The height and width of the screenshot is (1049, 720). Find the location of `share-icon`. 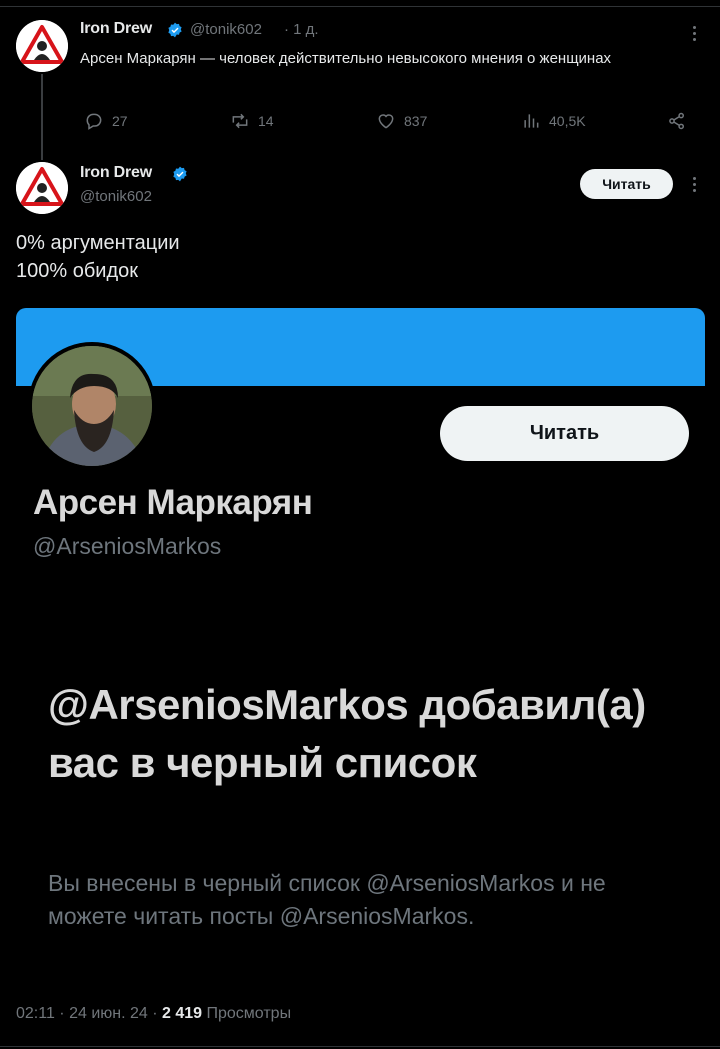

share-icon is located at coordinates (676, 121).